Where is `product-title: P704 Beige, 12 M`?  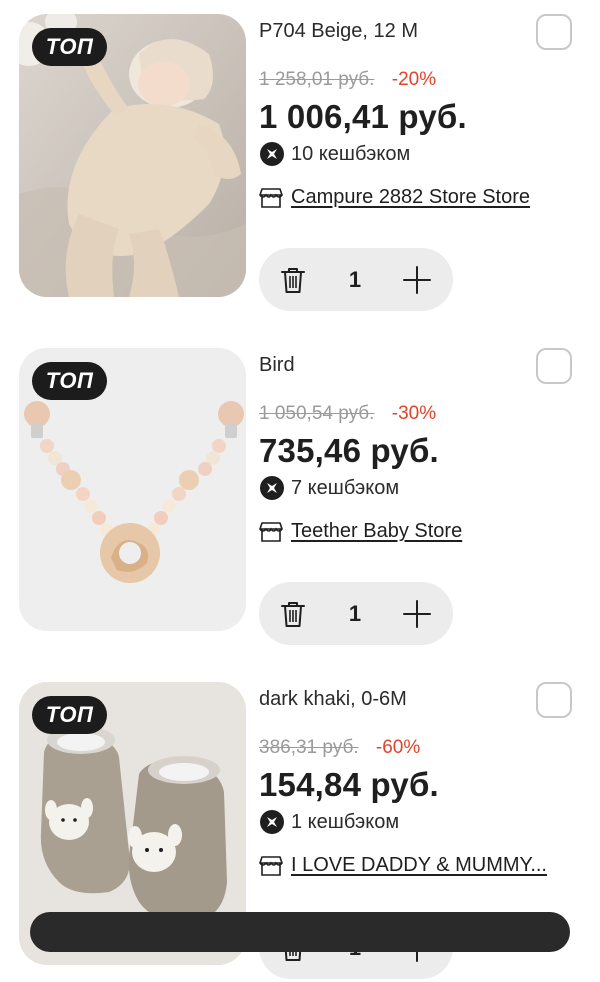 product-title: P704 Beige, 12 M is located at coordinates (338, 31).